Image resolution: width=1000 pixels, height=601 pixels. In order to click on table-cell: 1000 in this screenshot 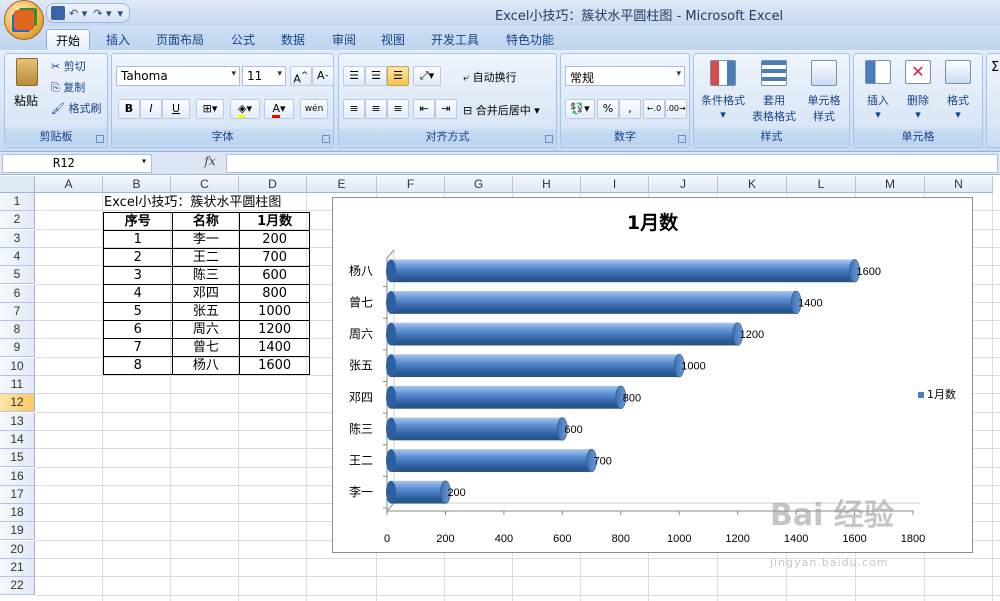, I will do `click(274, 311)`.